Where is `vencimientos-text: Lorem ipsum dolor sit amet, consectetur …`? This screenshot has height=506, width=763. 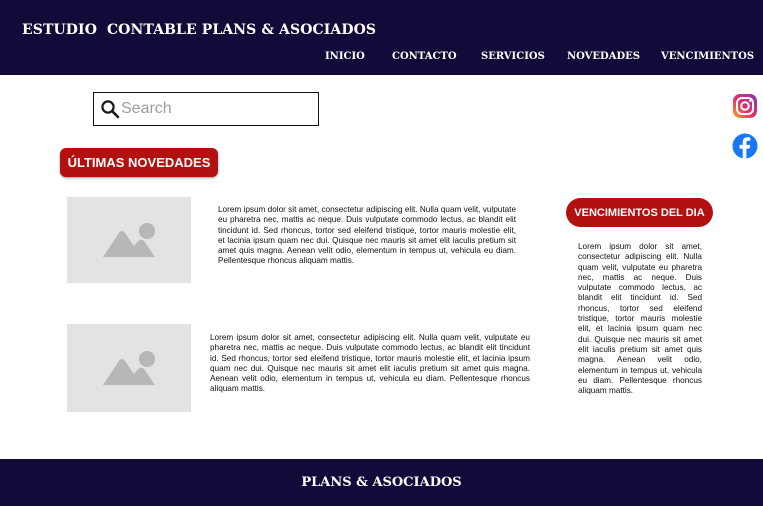
vencimientos-text: Lorem ipsum dolor sit amet, consectetur … is located at coordinates (640, 319).